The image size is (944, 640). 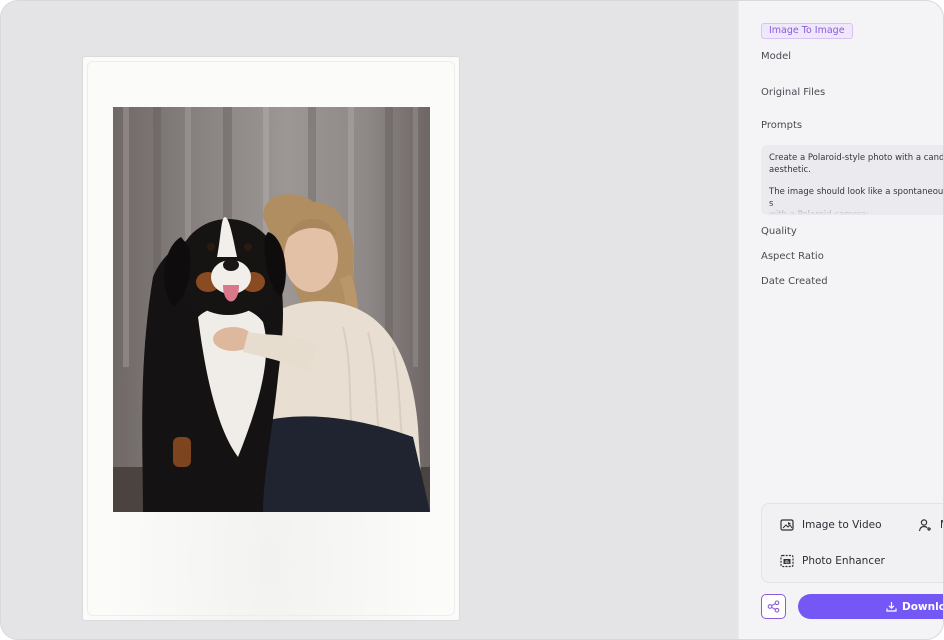 I want to click on photo-enhancer-button: 4k Photo Enhancer, so click(x=832, y=561).